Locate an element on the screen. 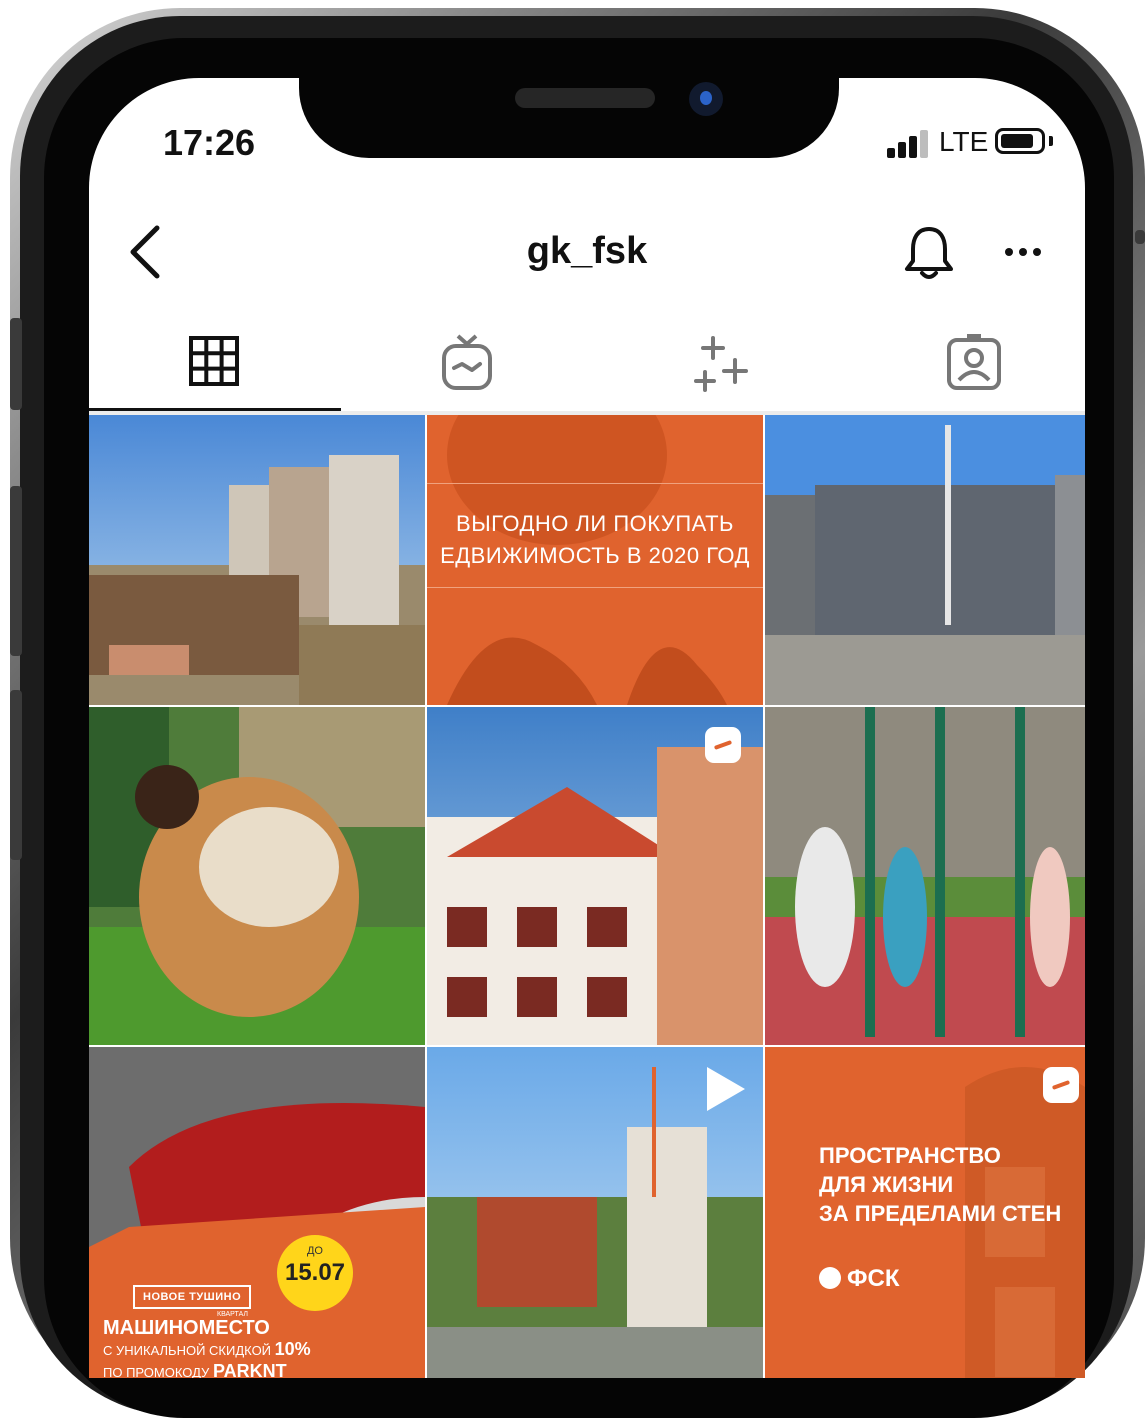 Image resolution: width=1145 pixels, height=1418 pixels. tab-igtv is located at coordinates (466, 368).